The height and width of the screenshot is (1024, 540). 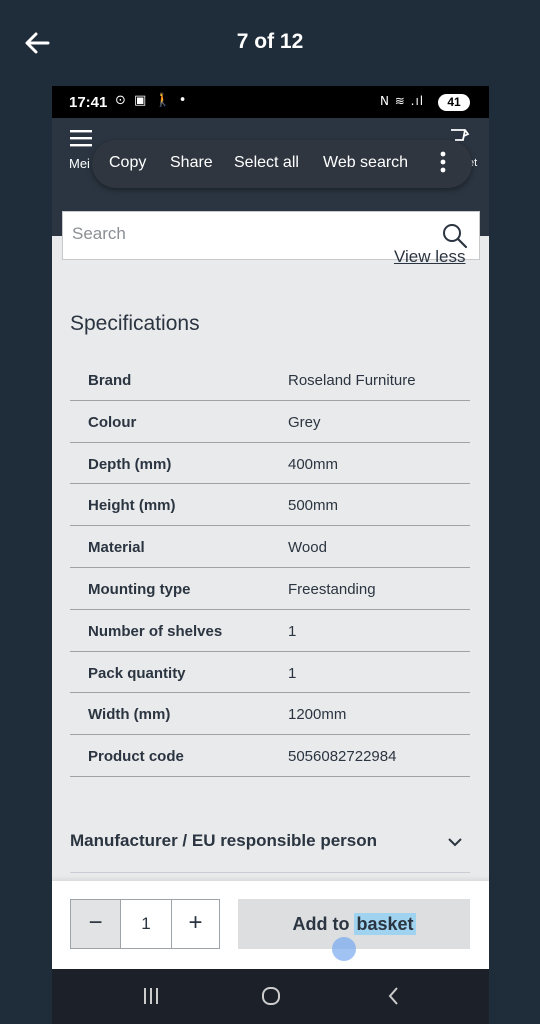 I want to click on decrease-quantity-button: −, so click(x=96, y=924).